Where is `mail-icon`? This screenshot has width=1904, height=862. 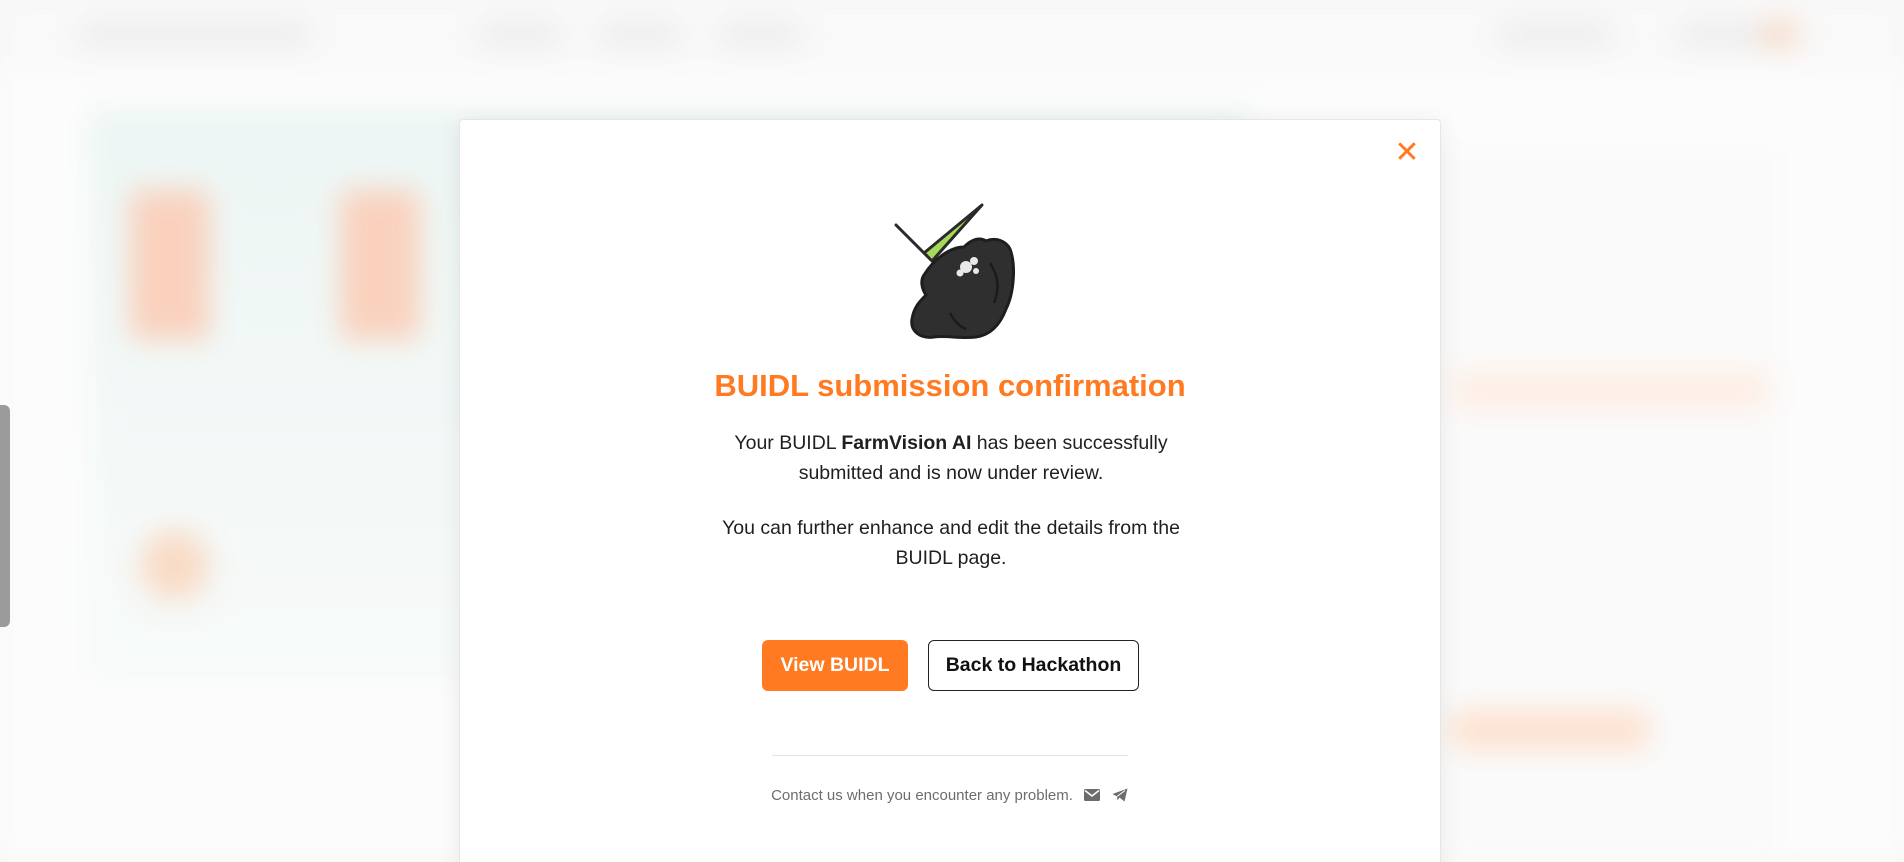 mail-icon is located at coordinates (1092, 795).